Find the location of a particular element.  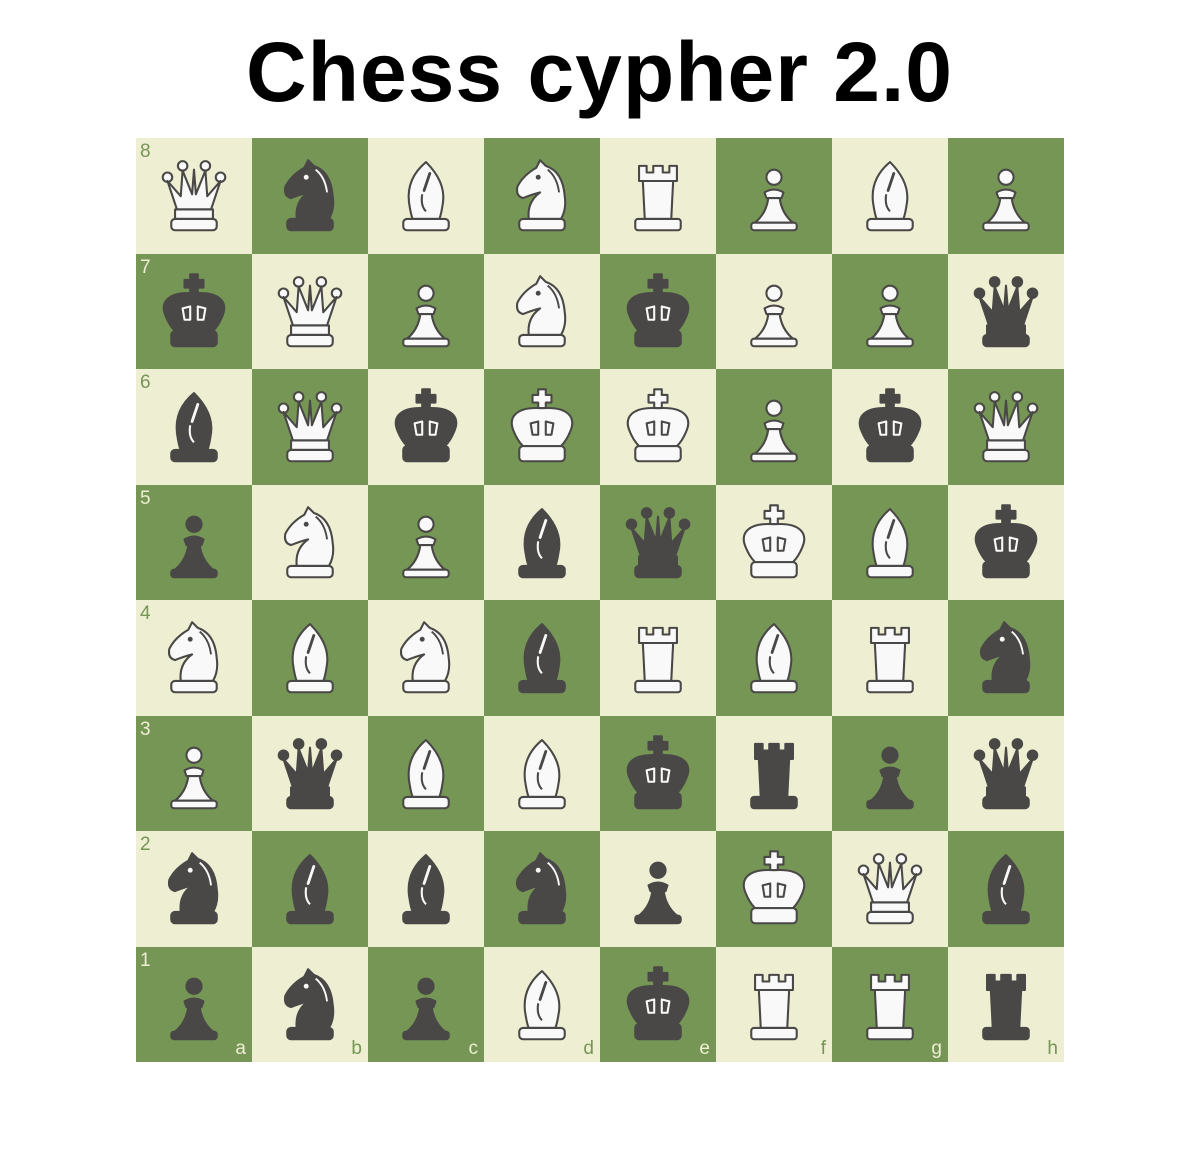

square-e6 is located at coordinates (658, 427).